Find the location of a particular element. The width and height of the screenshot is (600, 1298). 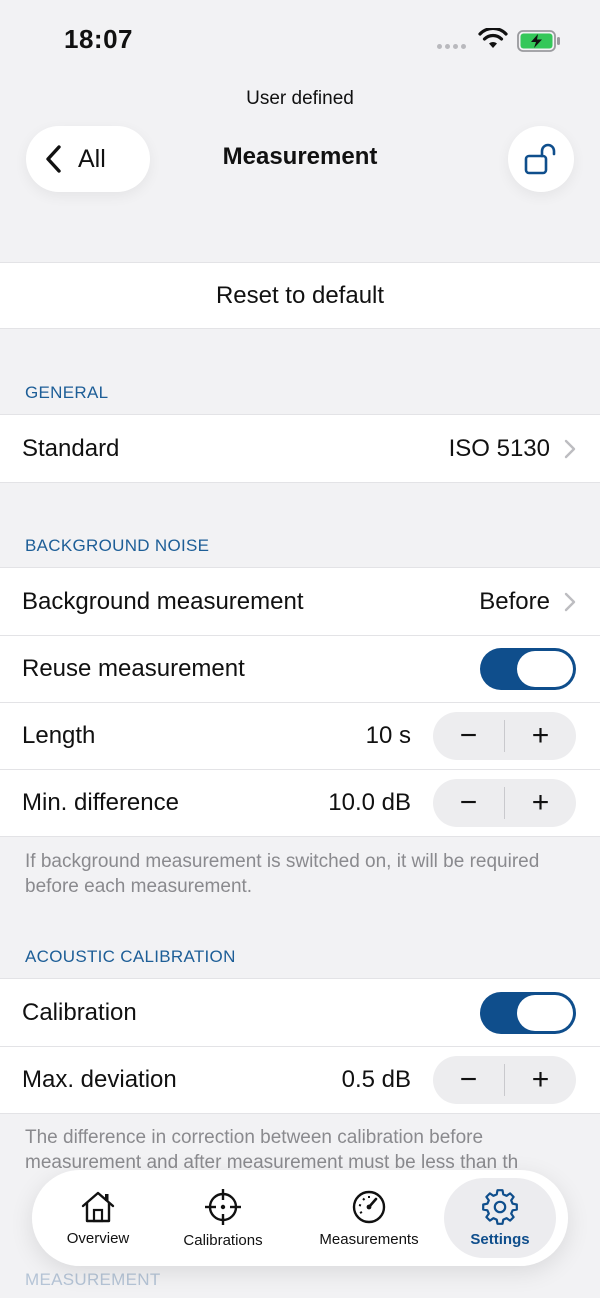

acoustic-calibration-group: Calibration Max. deviation 0.5 dB − + is located at coordinates (300, 1046).